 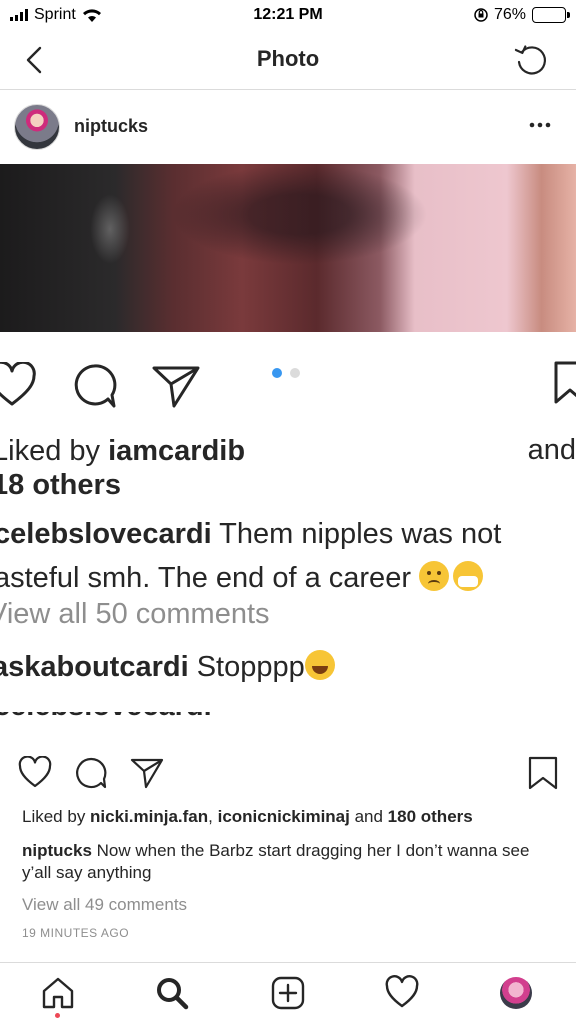 What do you see at coordinates (516, 993) in the screenshot?
I see `profile-avatar-tab` at bounding box center [516, 993].